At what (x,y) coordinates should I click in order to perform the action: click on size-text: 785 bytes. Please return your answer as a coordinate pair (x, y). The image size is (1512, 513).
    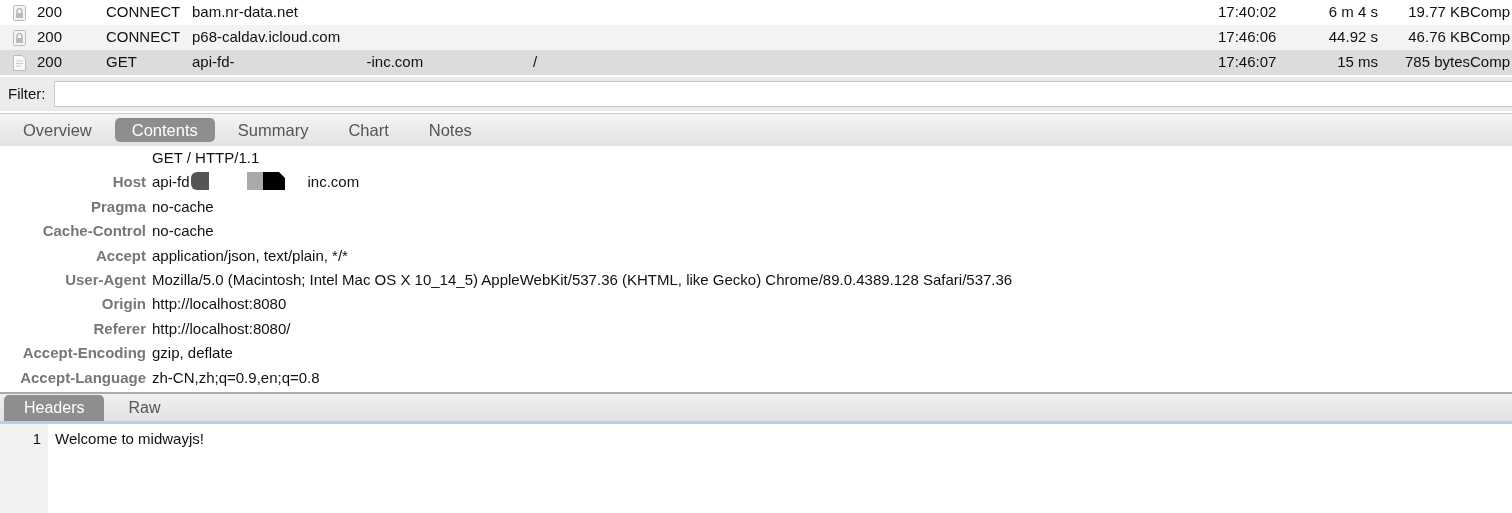
    Looking at the image, I should click on (1437, 62).